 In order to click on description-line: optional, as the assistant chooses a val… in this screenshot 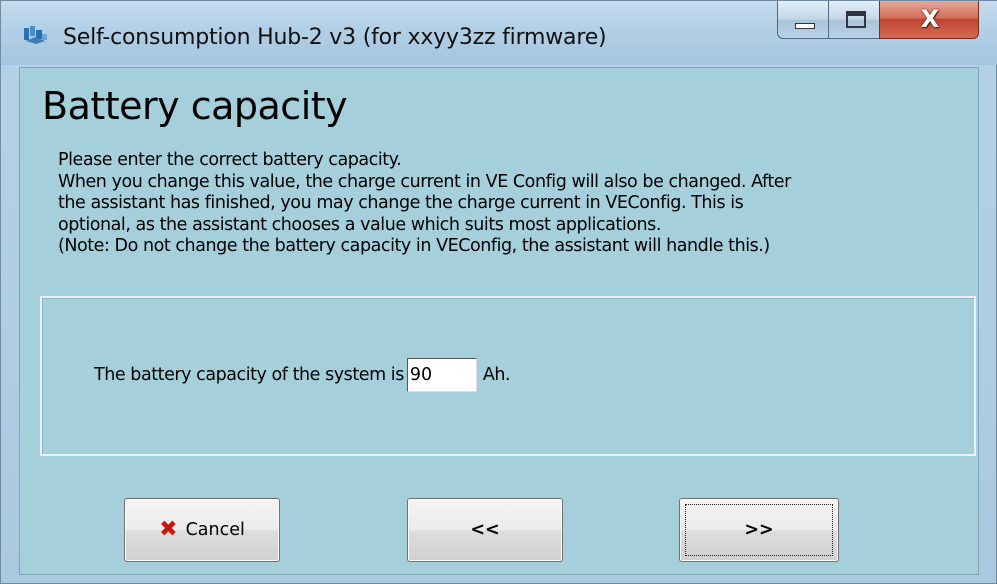, I will do `click(359, 224)`.